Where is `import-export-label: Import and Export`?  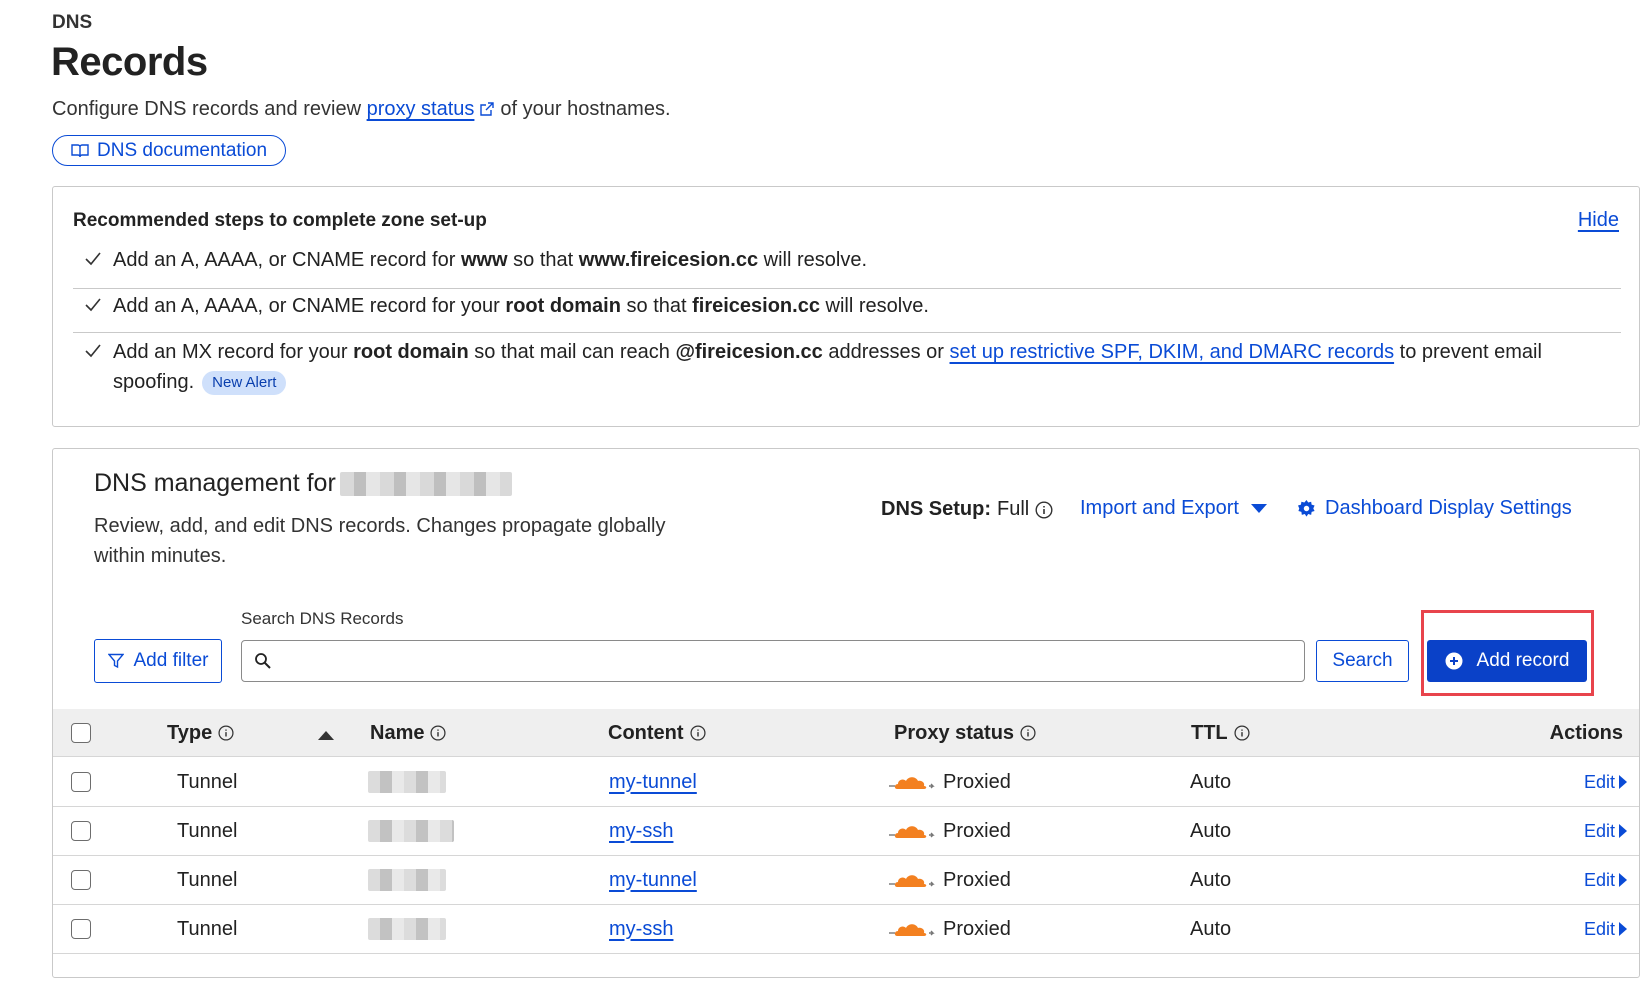 import-export-label: Import and Export is located at coordinates (1159, 508).